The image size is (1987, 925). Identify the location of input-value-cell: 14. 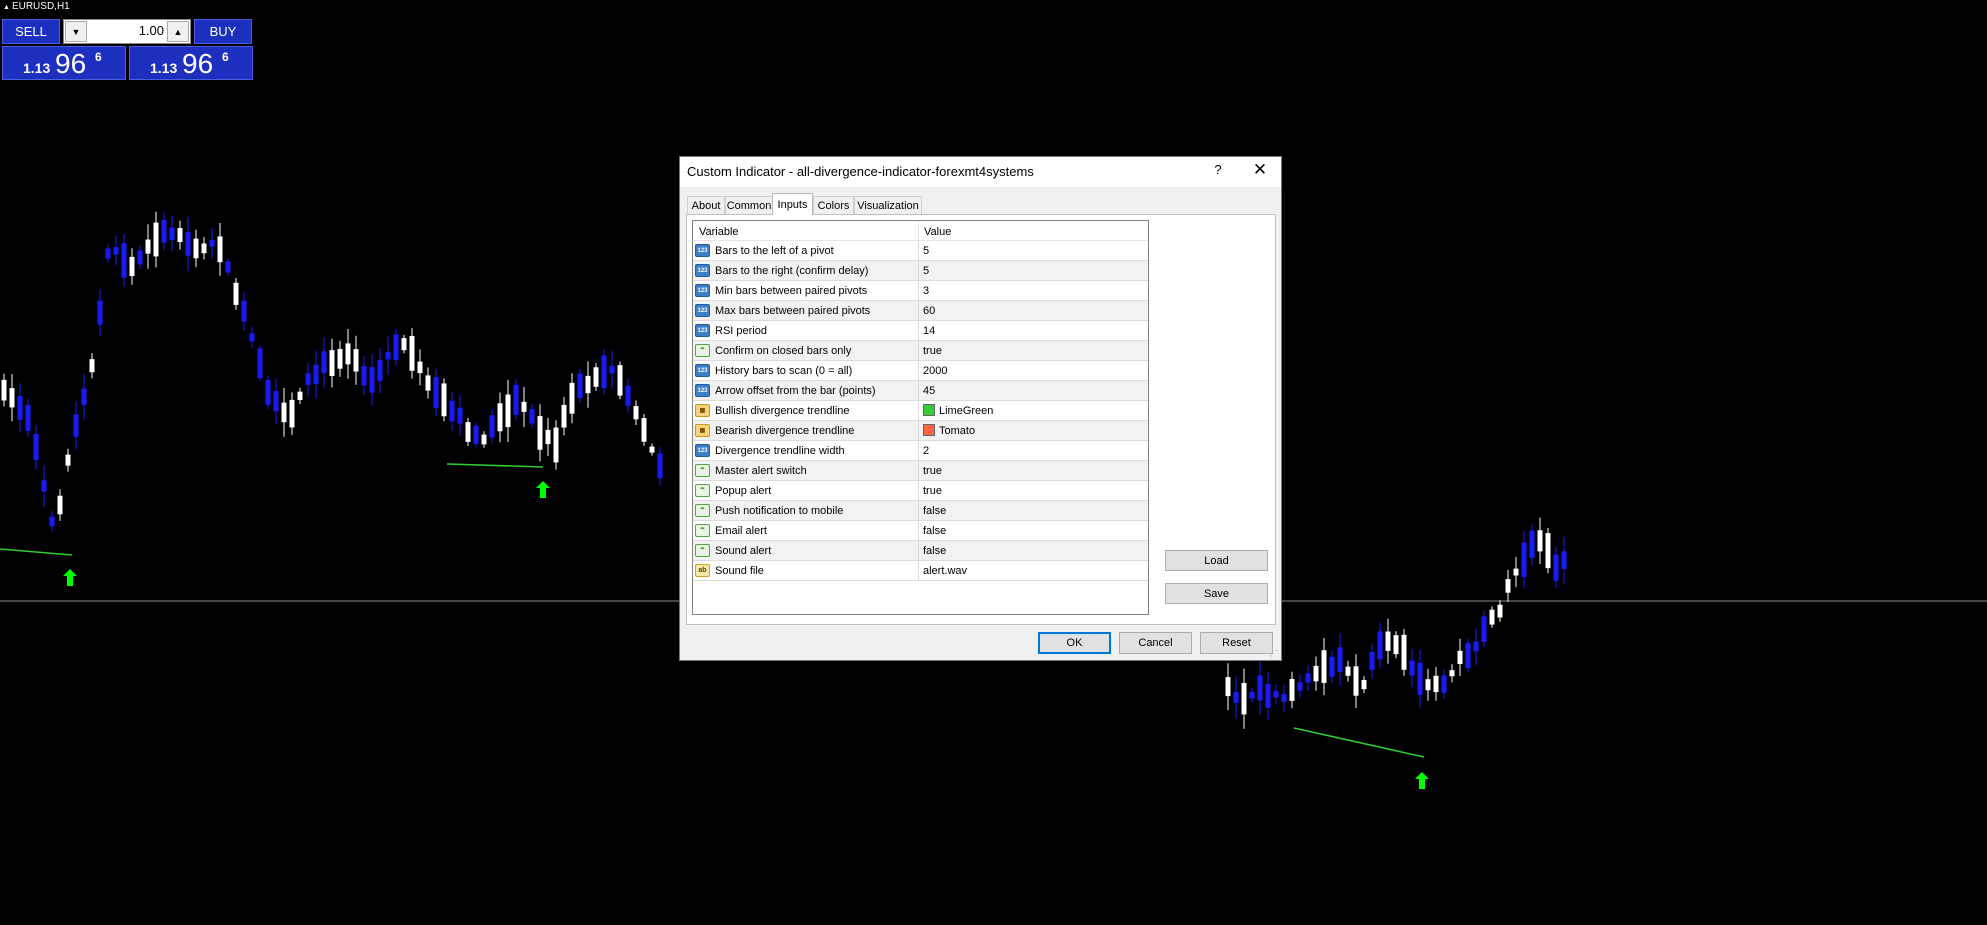
(926, 330).